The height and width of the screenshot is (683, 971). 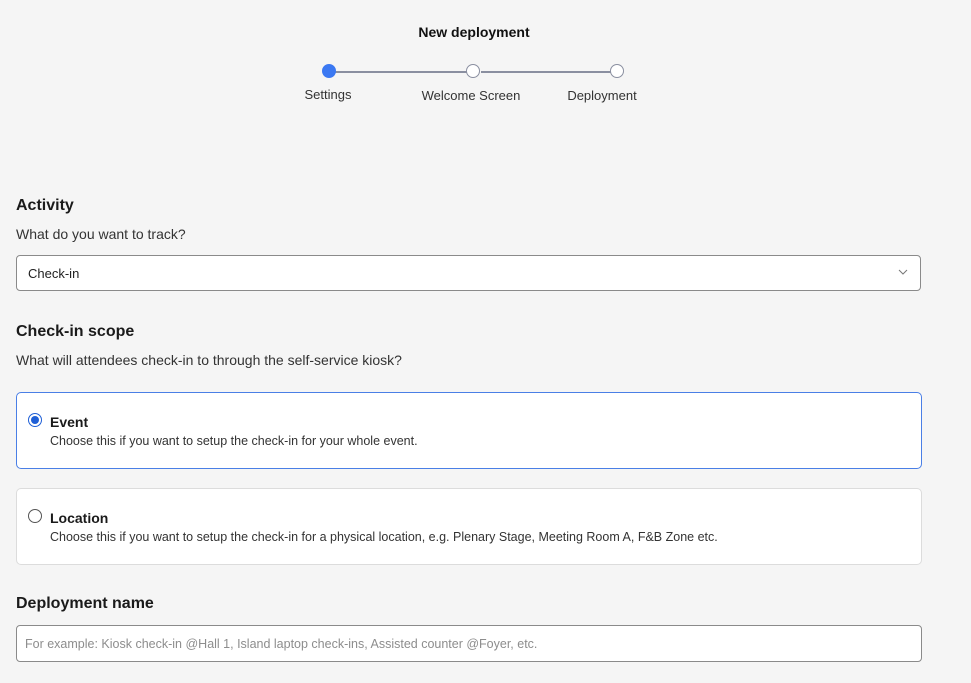 I want to click on step-welcome-screen-label: Welcome Screen, so click(x=471, y=95).